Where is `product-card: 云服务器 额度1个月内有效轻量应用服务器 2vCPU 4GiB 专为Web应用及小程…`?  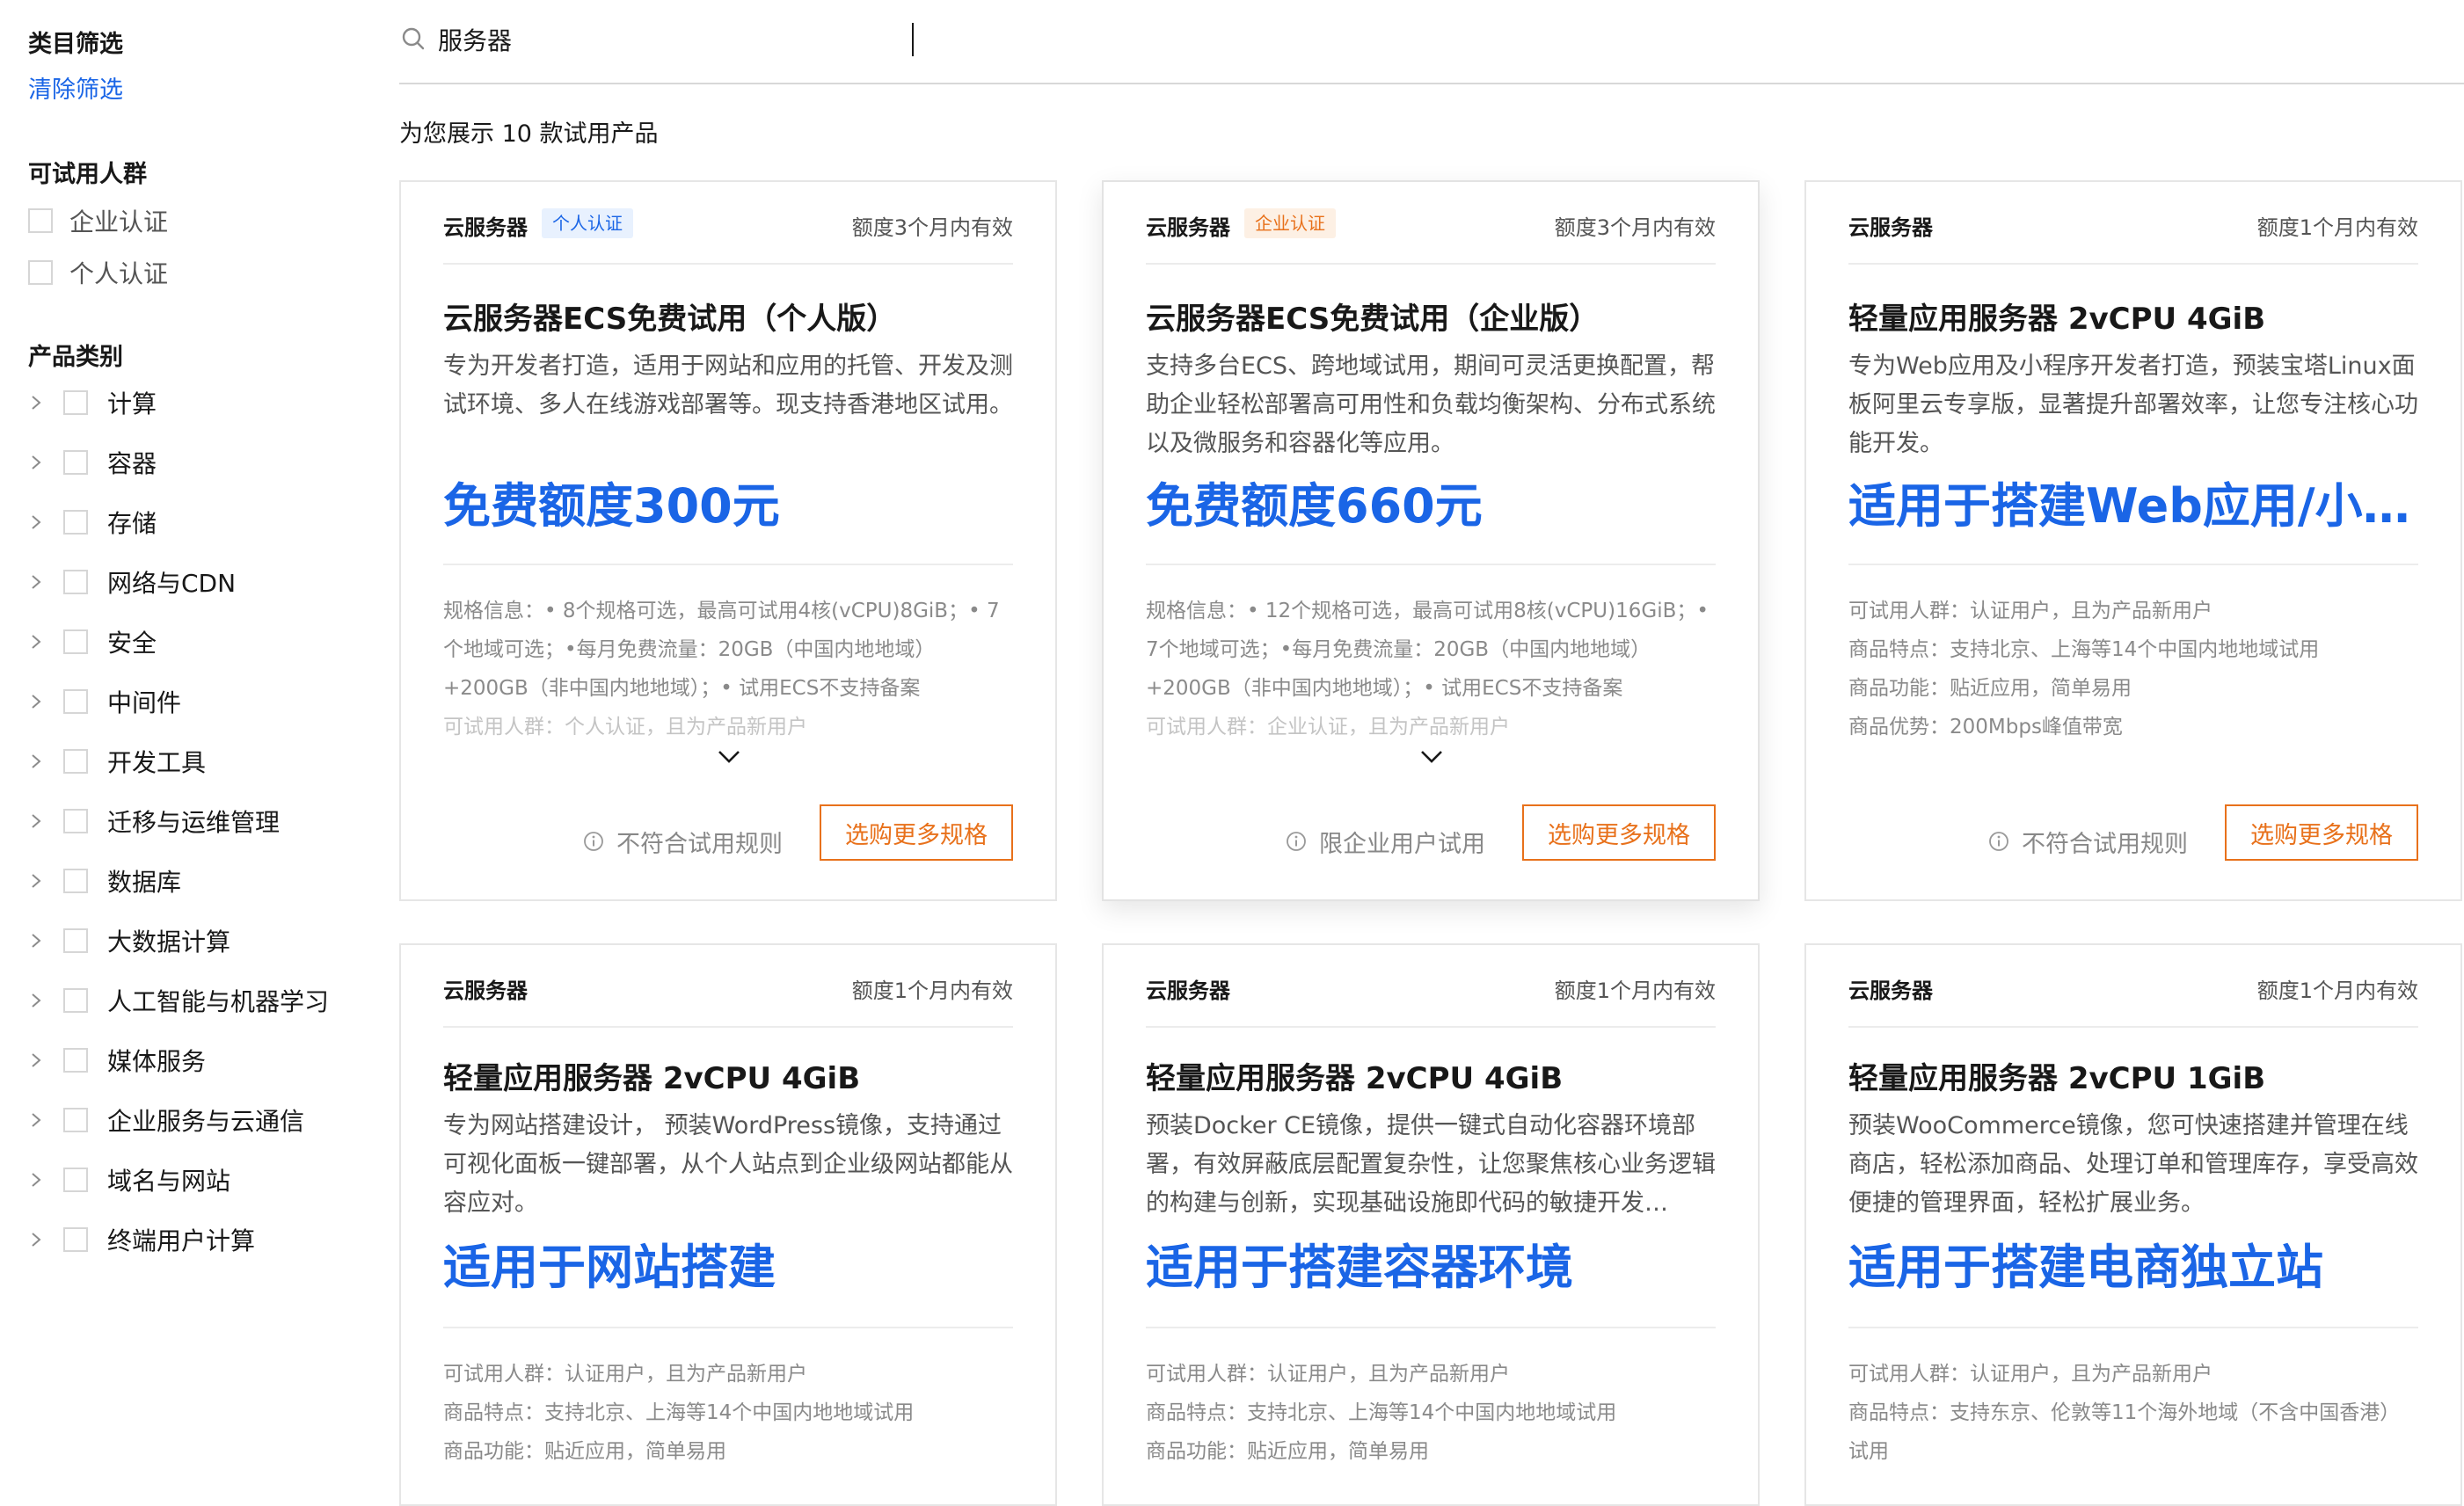
product-card: 云服务器 额度1个月内有效轻量应用服务器 2vCPU 4GiB 专为Web应用及小程… is located at coordinates (2133, 540).